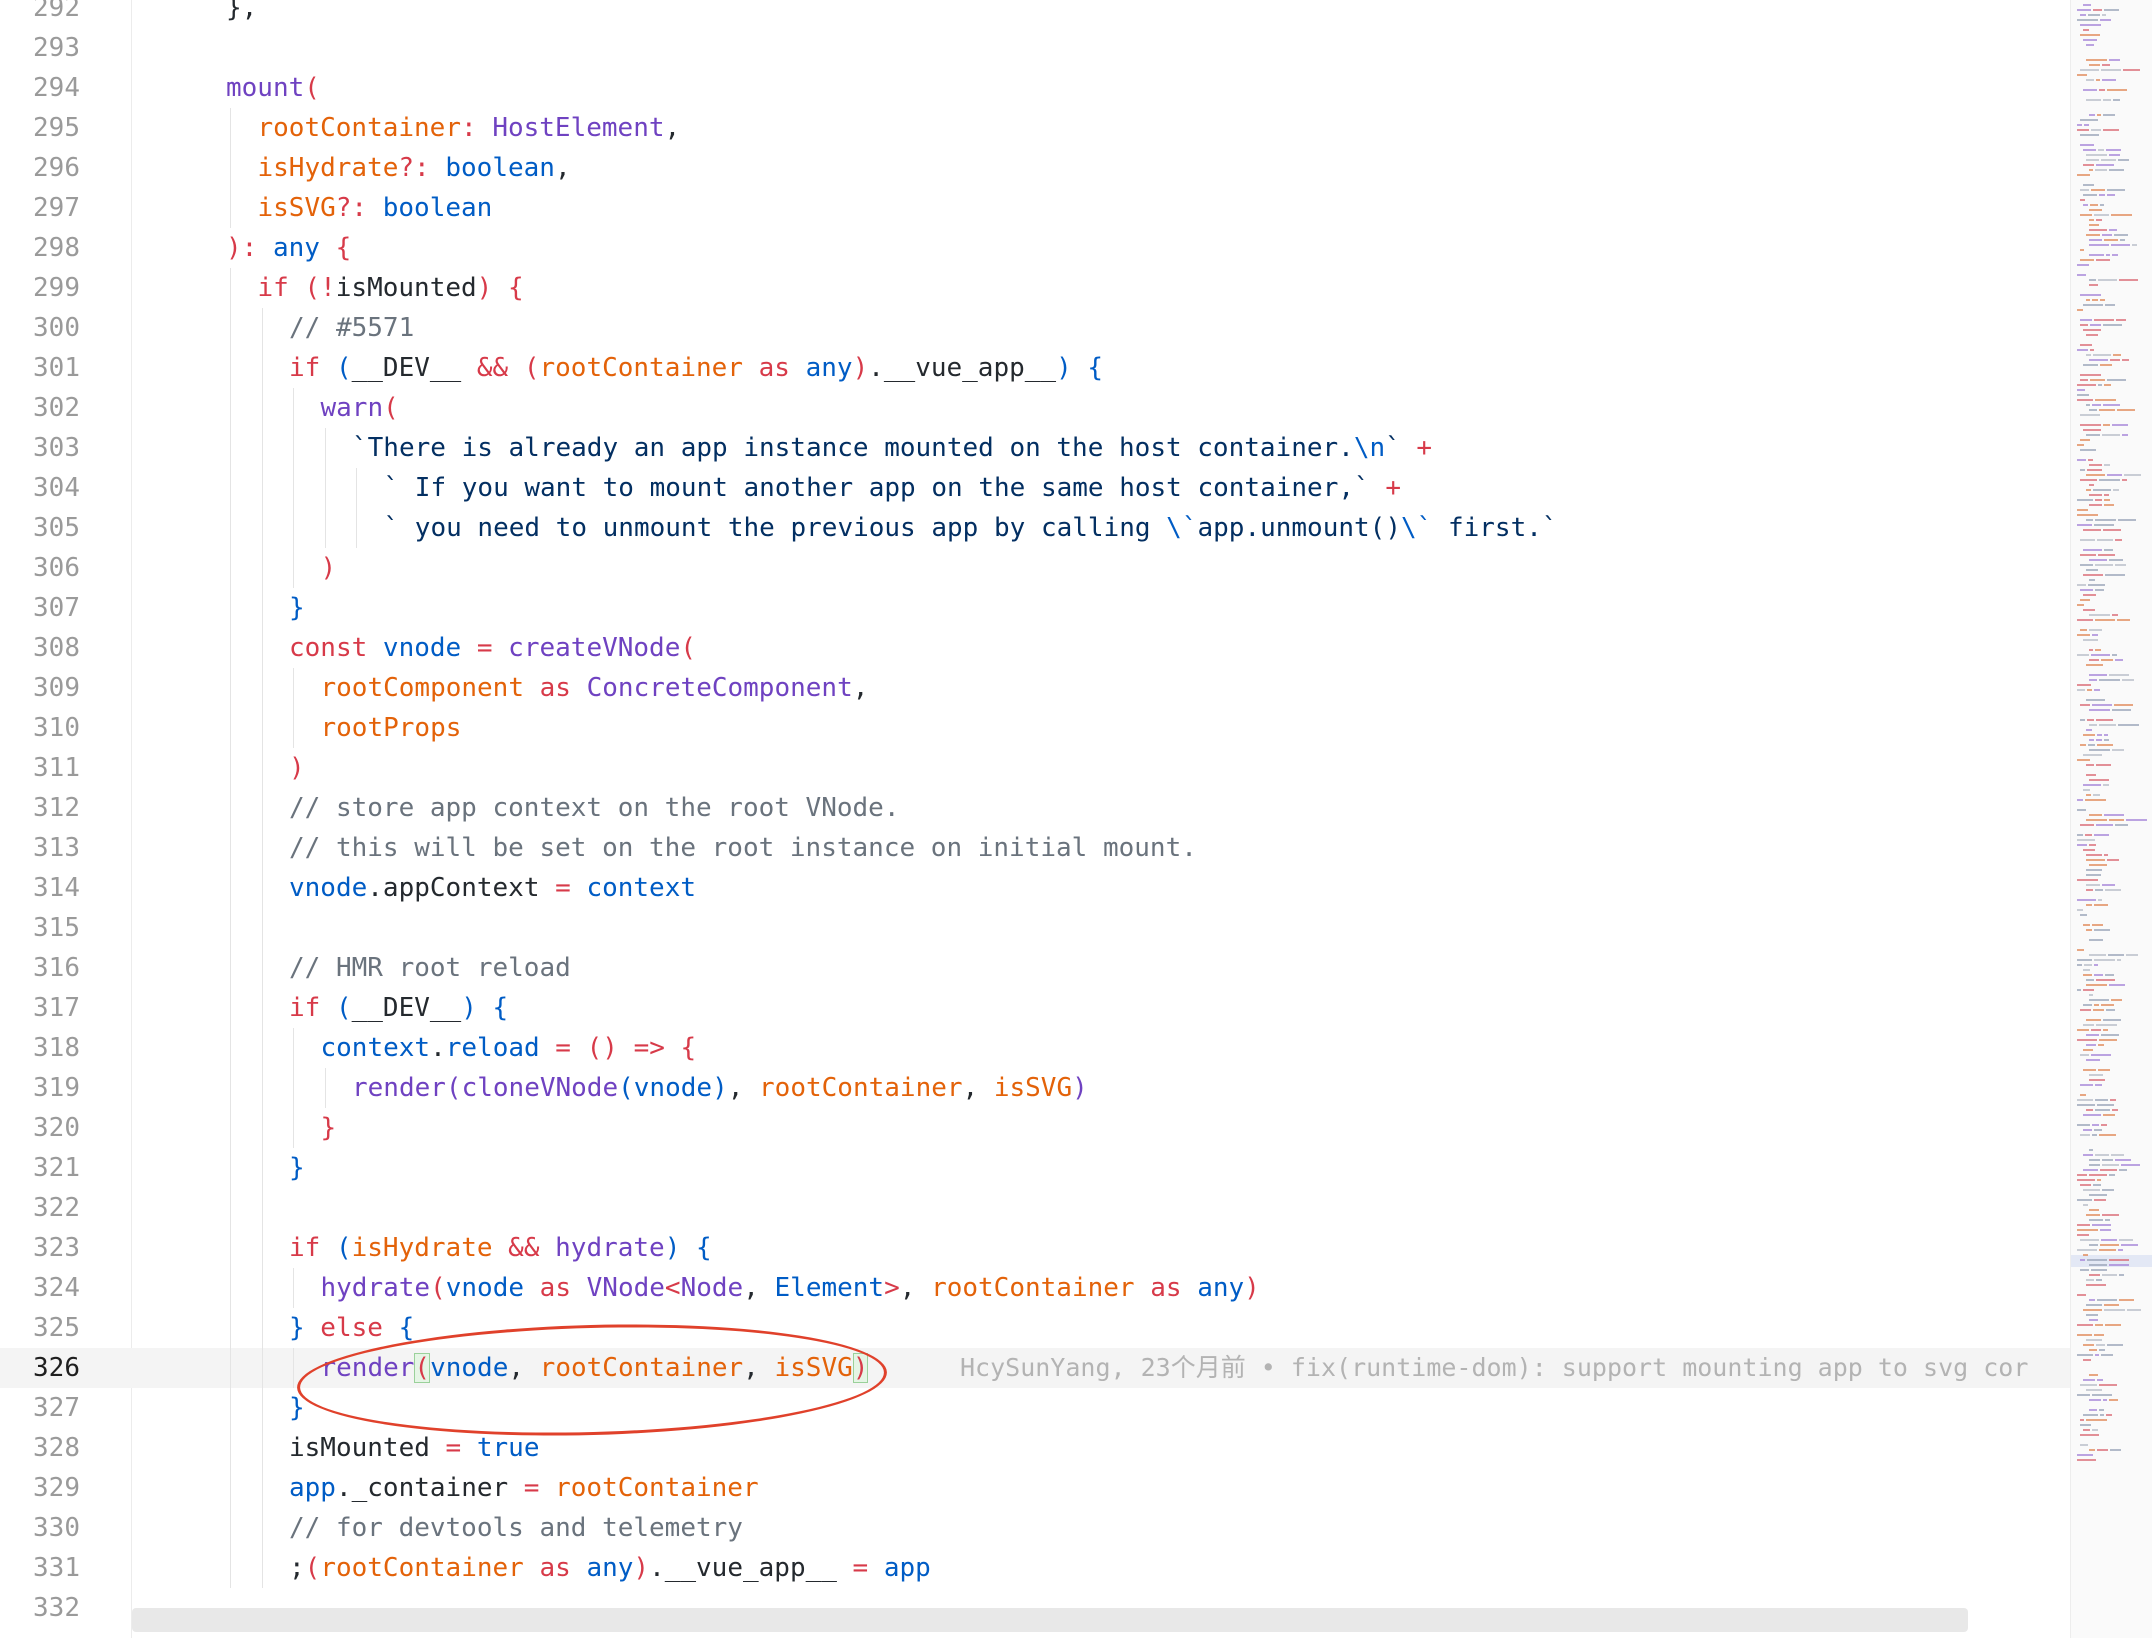  I want to click on code-line: 294 mount(, so click(1035, 88).